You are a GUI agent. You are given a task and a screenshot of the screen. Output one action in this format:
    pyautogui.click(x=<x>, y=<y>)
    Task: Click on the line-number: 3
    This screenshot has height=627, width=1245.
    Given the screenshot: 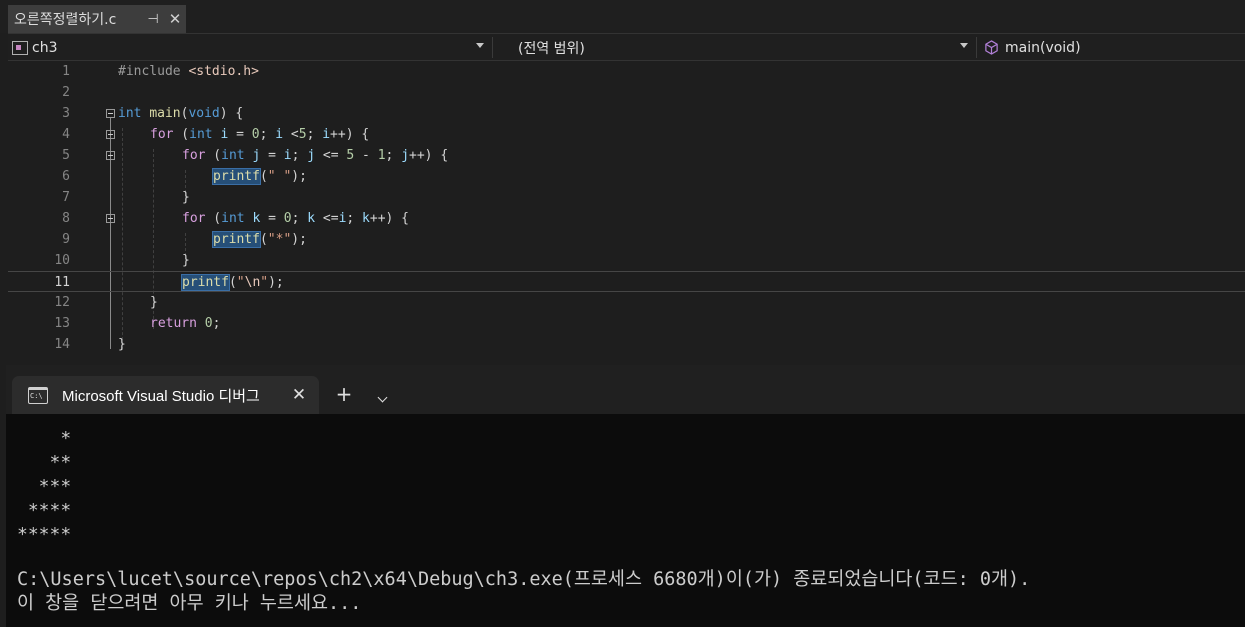 What is the action you would take?
    pyautogui.click(x=66, y=113)
    